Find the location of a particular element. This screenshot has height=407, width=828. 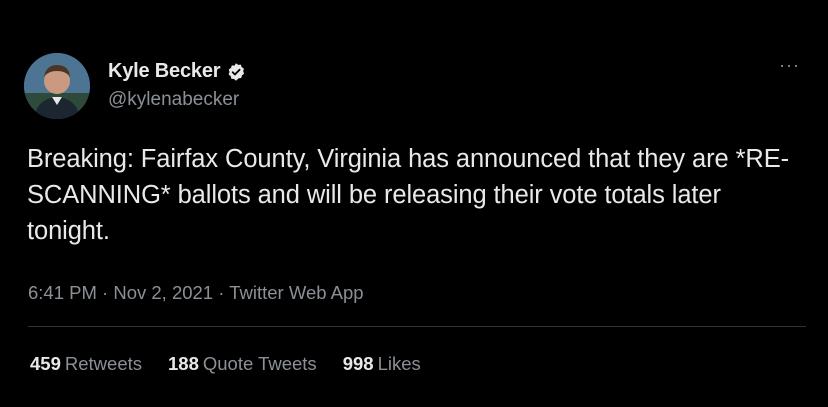

divider is located at coordinates (417, 326).